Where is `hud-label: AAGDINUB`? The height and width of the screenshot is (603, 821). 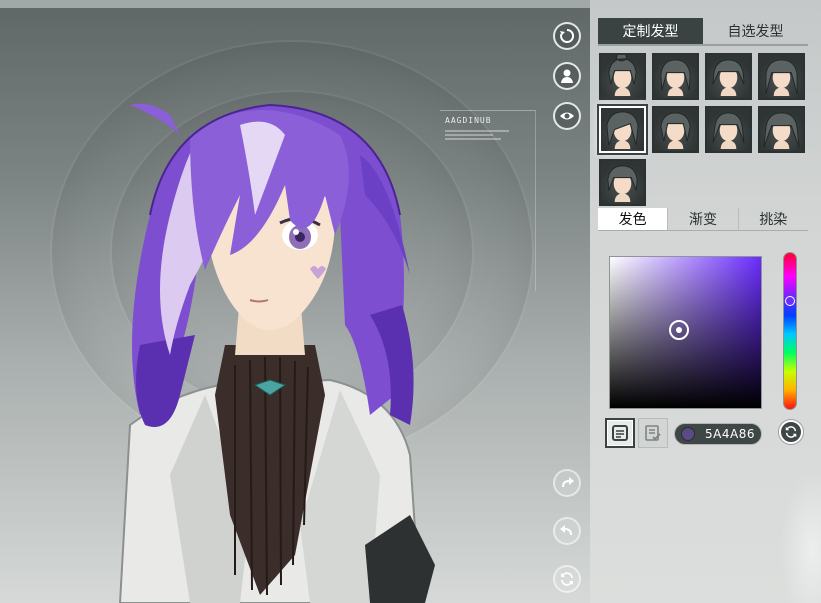
hud-label: AAGDINUB is located at coordinates (468, 120).